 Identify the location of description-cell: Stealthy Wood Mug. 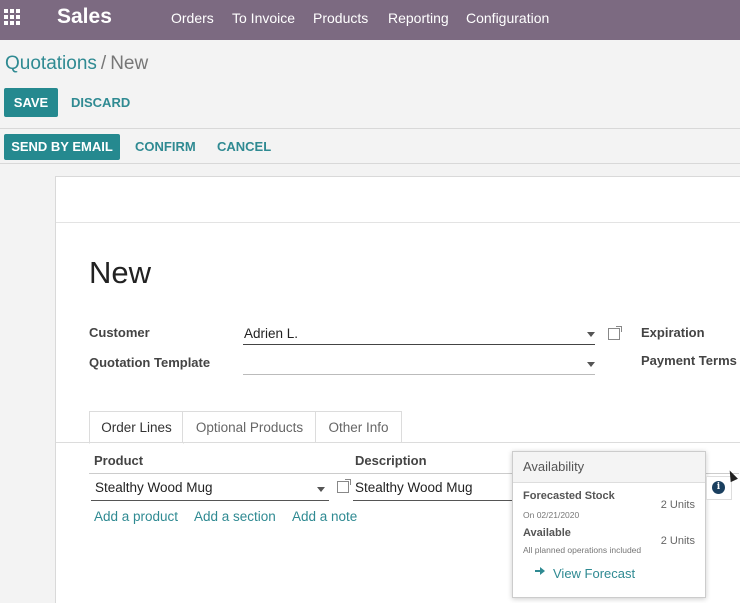
(414, 487).